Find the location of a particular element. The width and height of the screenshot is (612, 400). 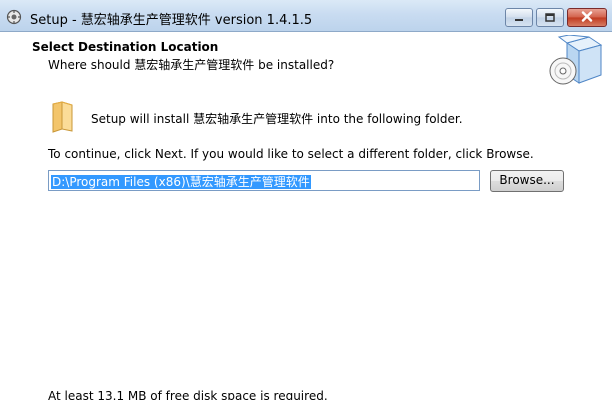

title-bar: Setup - 慧宏轴承生产管理软件 version 1.4.1.5 is located at coordinates (306, 16).